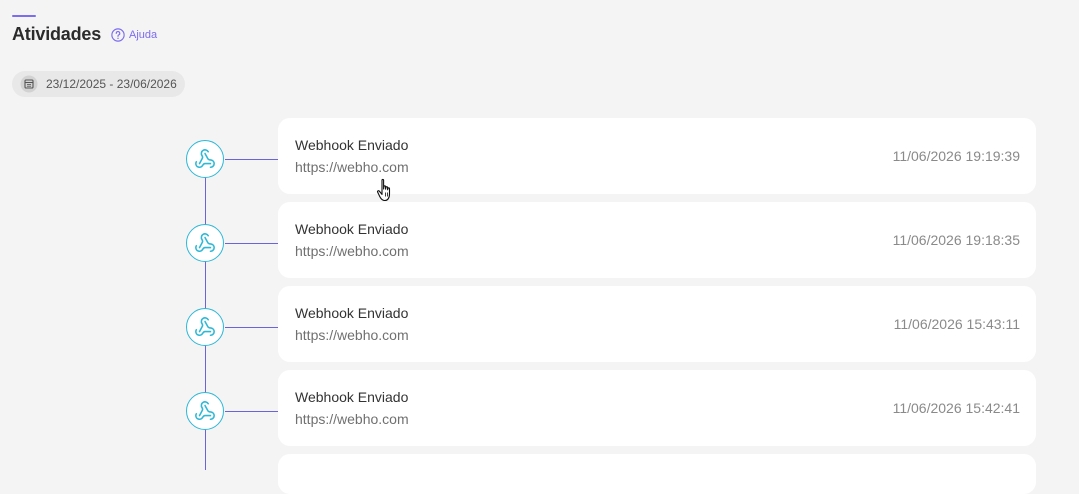 This screenshot has height=494, width=1079. Describe the element at coordinates (956, 240) in the screenshot. I see `activity-timestamp: 11/06/2026 19:18:35` at that location.